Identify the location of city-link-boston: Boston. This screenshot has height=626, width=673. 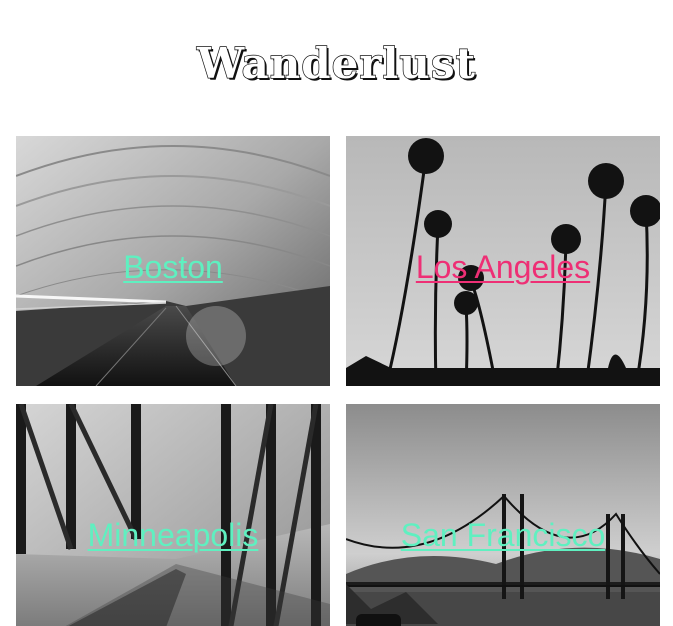
(173, 267).